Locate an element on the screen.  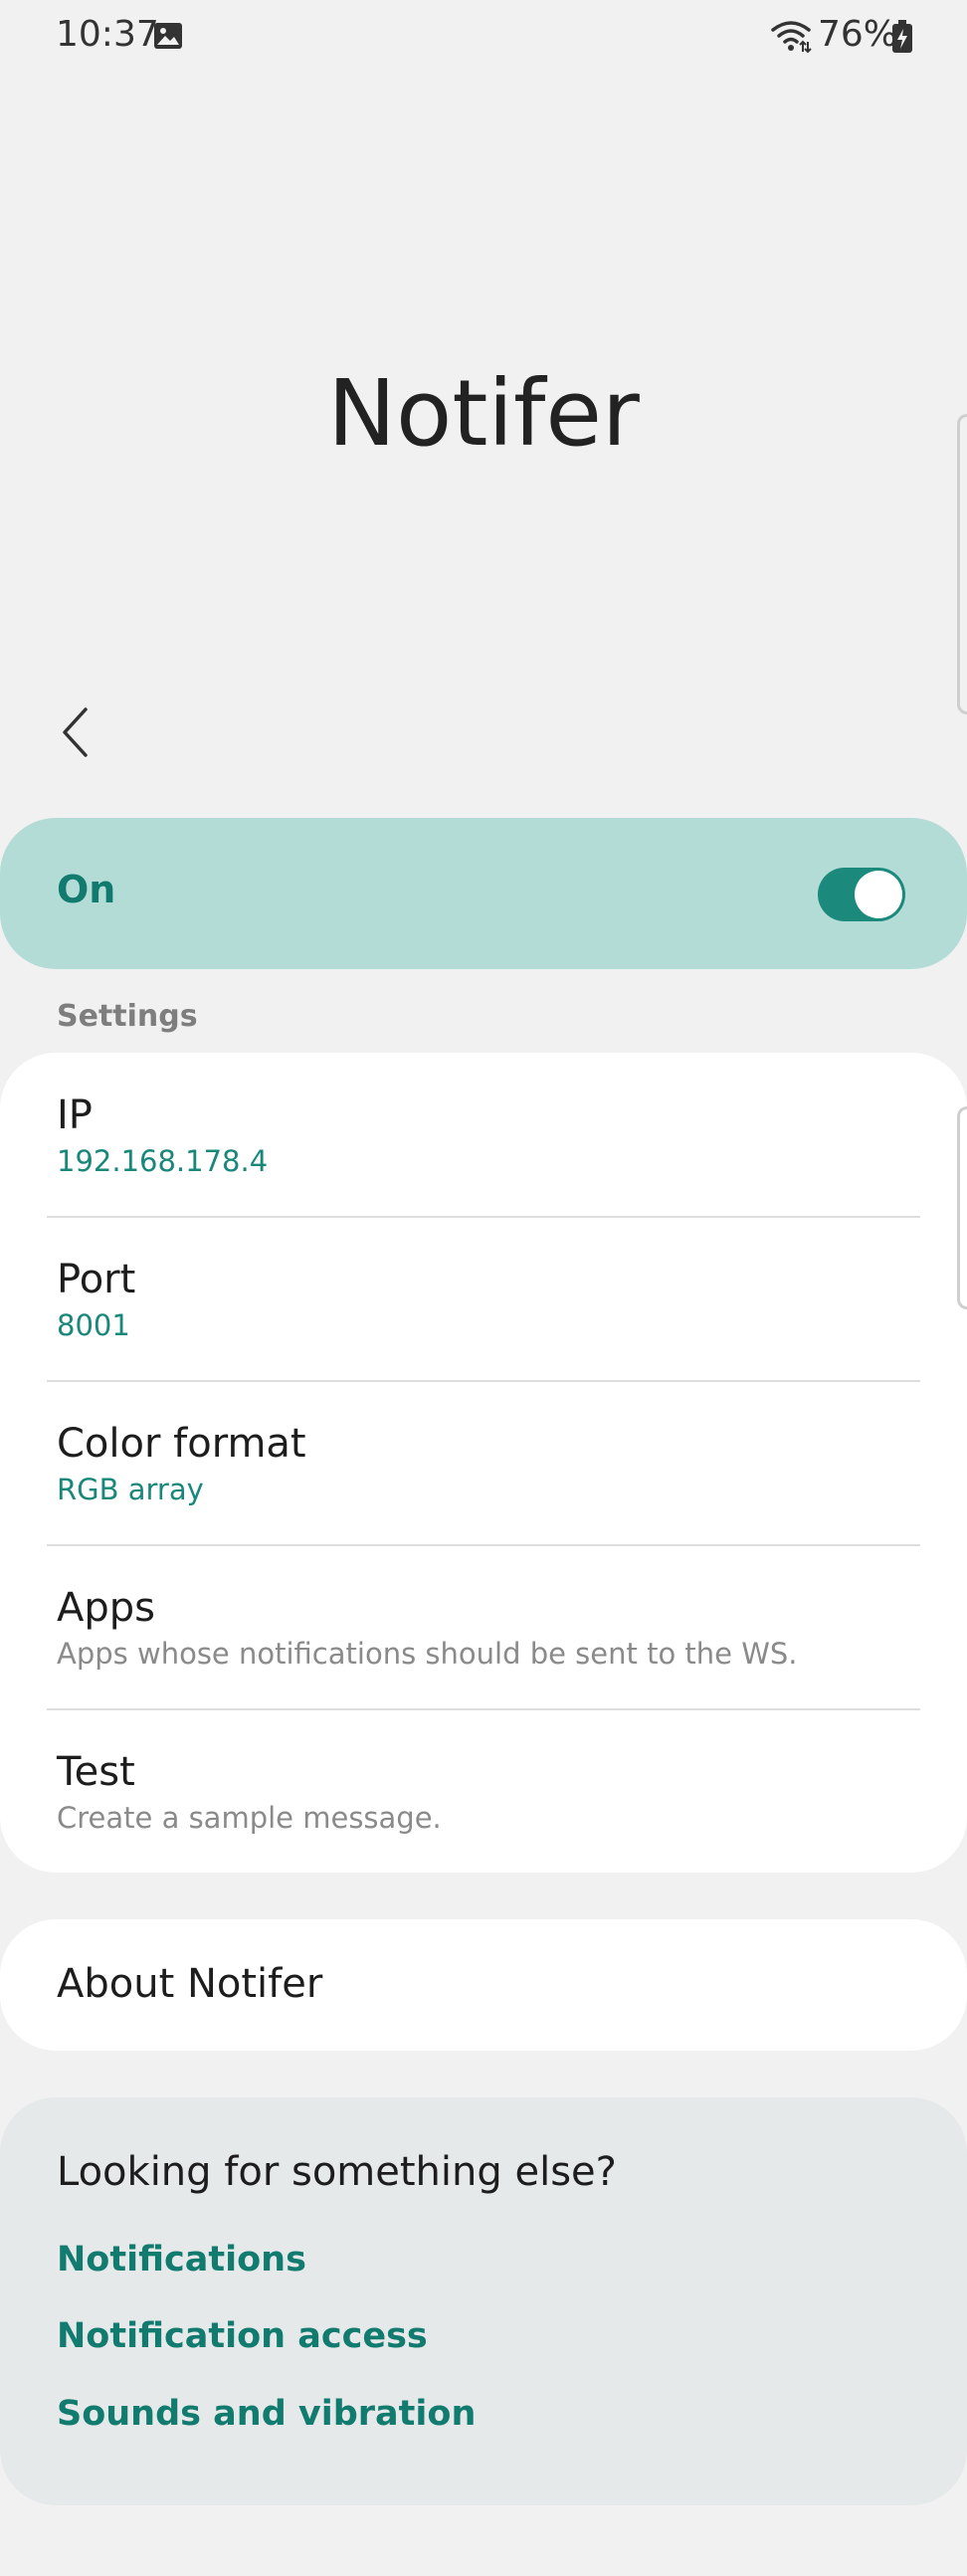
setting-color-format: Color format RGB array is located at coordinates (483, 1462).